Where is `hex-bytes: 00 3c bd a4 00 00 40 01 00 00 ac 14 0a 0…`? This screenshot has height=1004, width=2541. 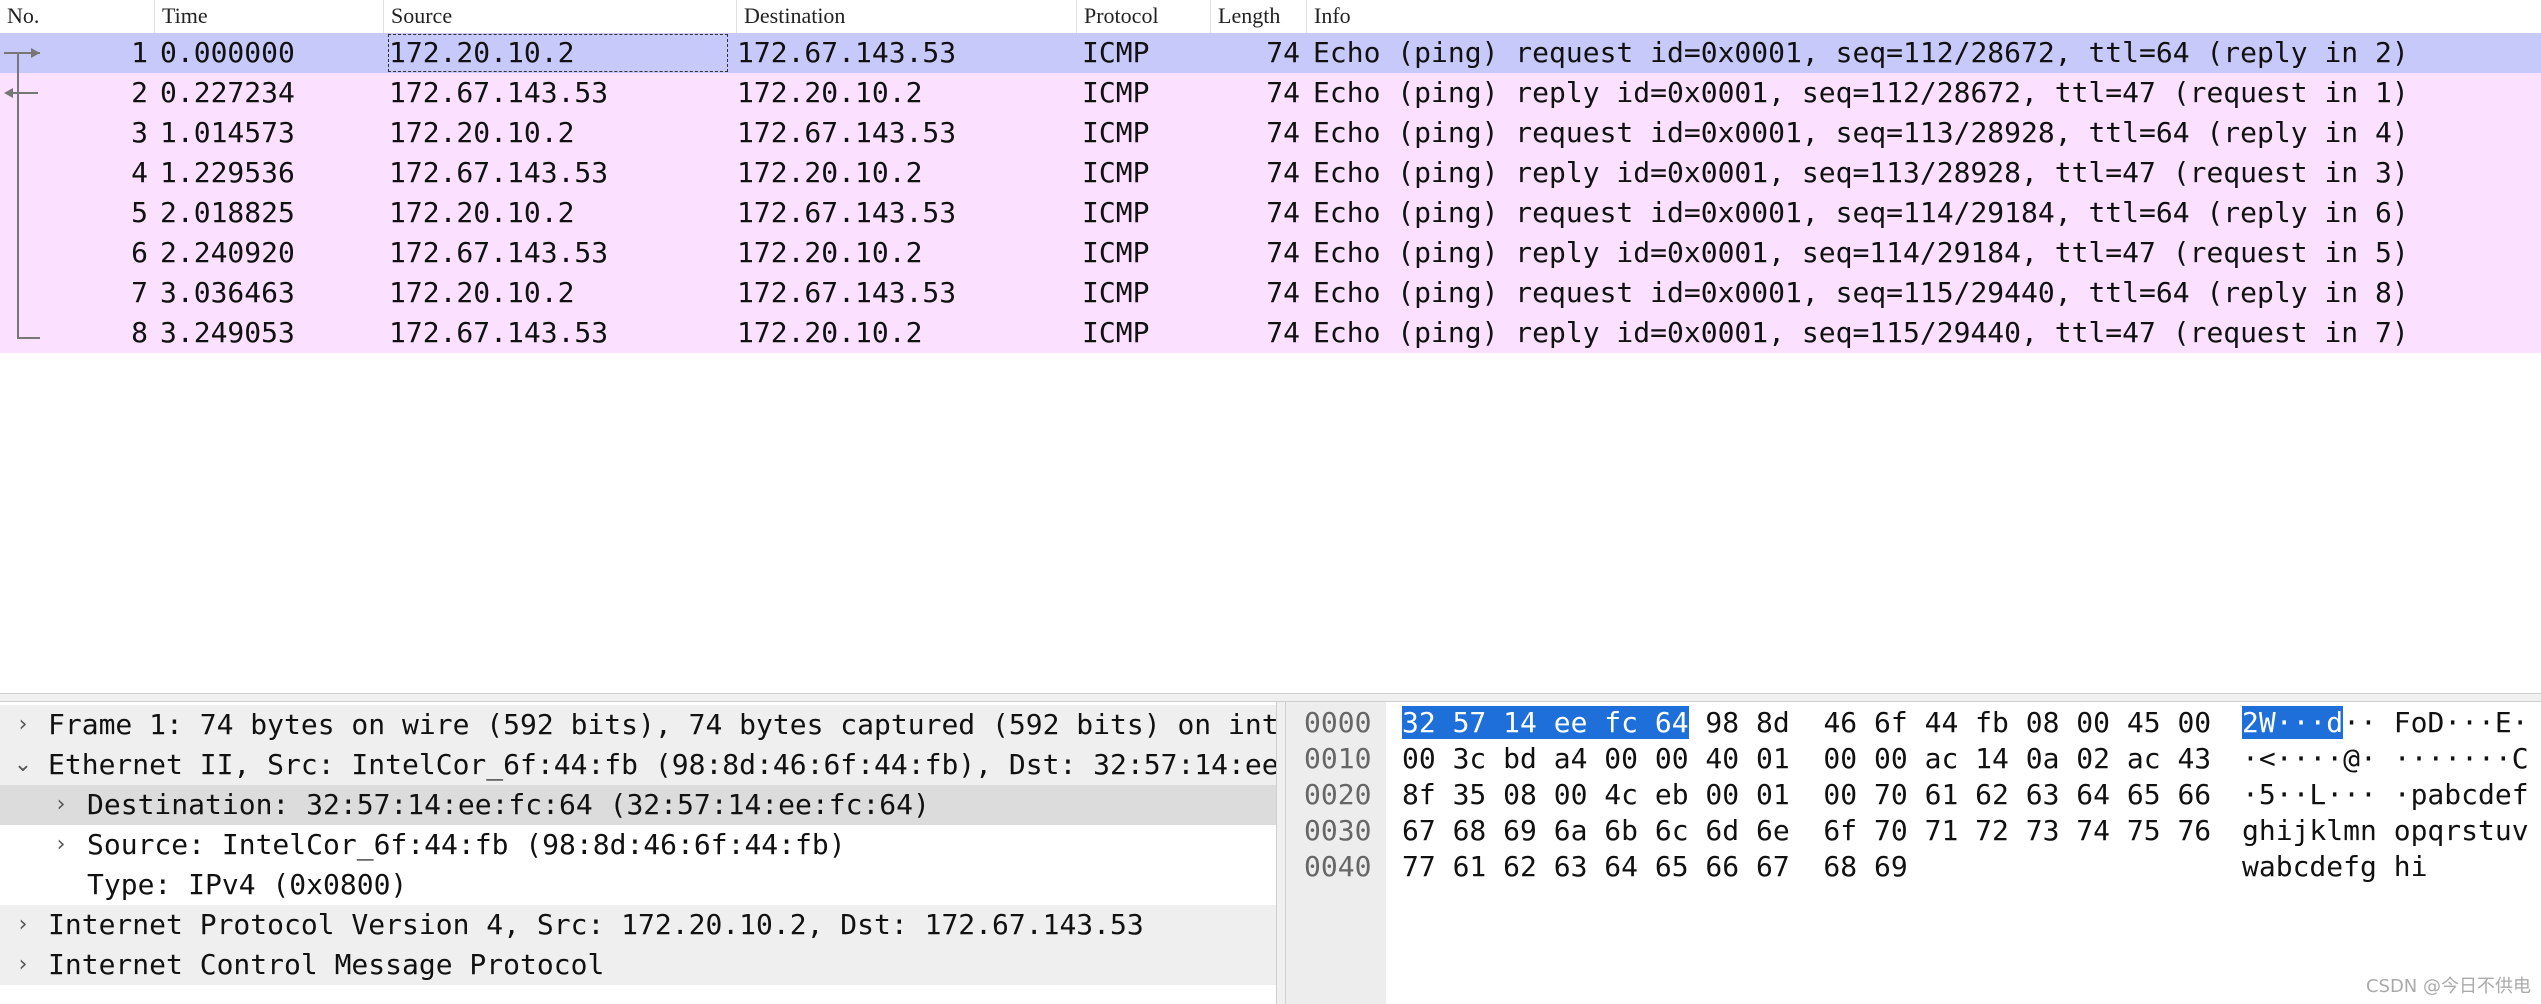
hex-bytes: 00 3c bd a4 00 00 40 01 00 00 ac 14 0a 0… is located at coordinates (1806, 759).